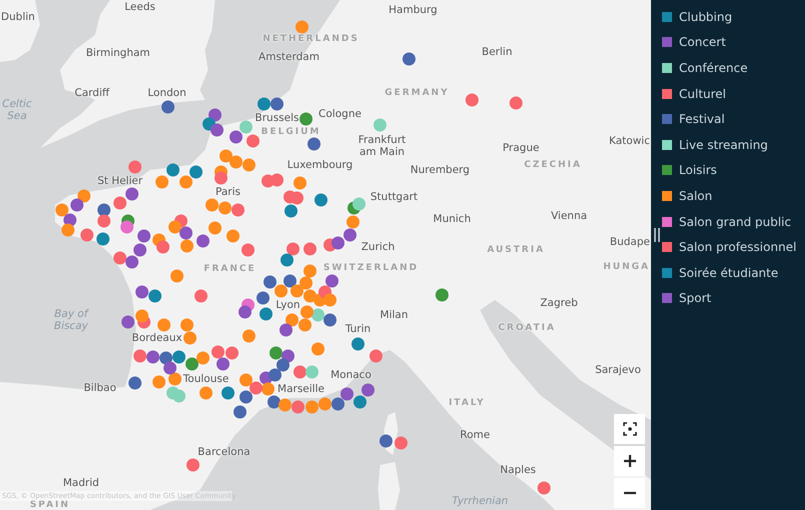 Image resolution: width=805 pixels, height=510 pixels. I want to click on resize-handle-icon, so click(657, 235).